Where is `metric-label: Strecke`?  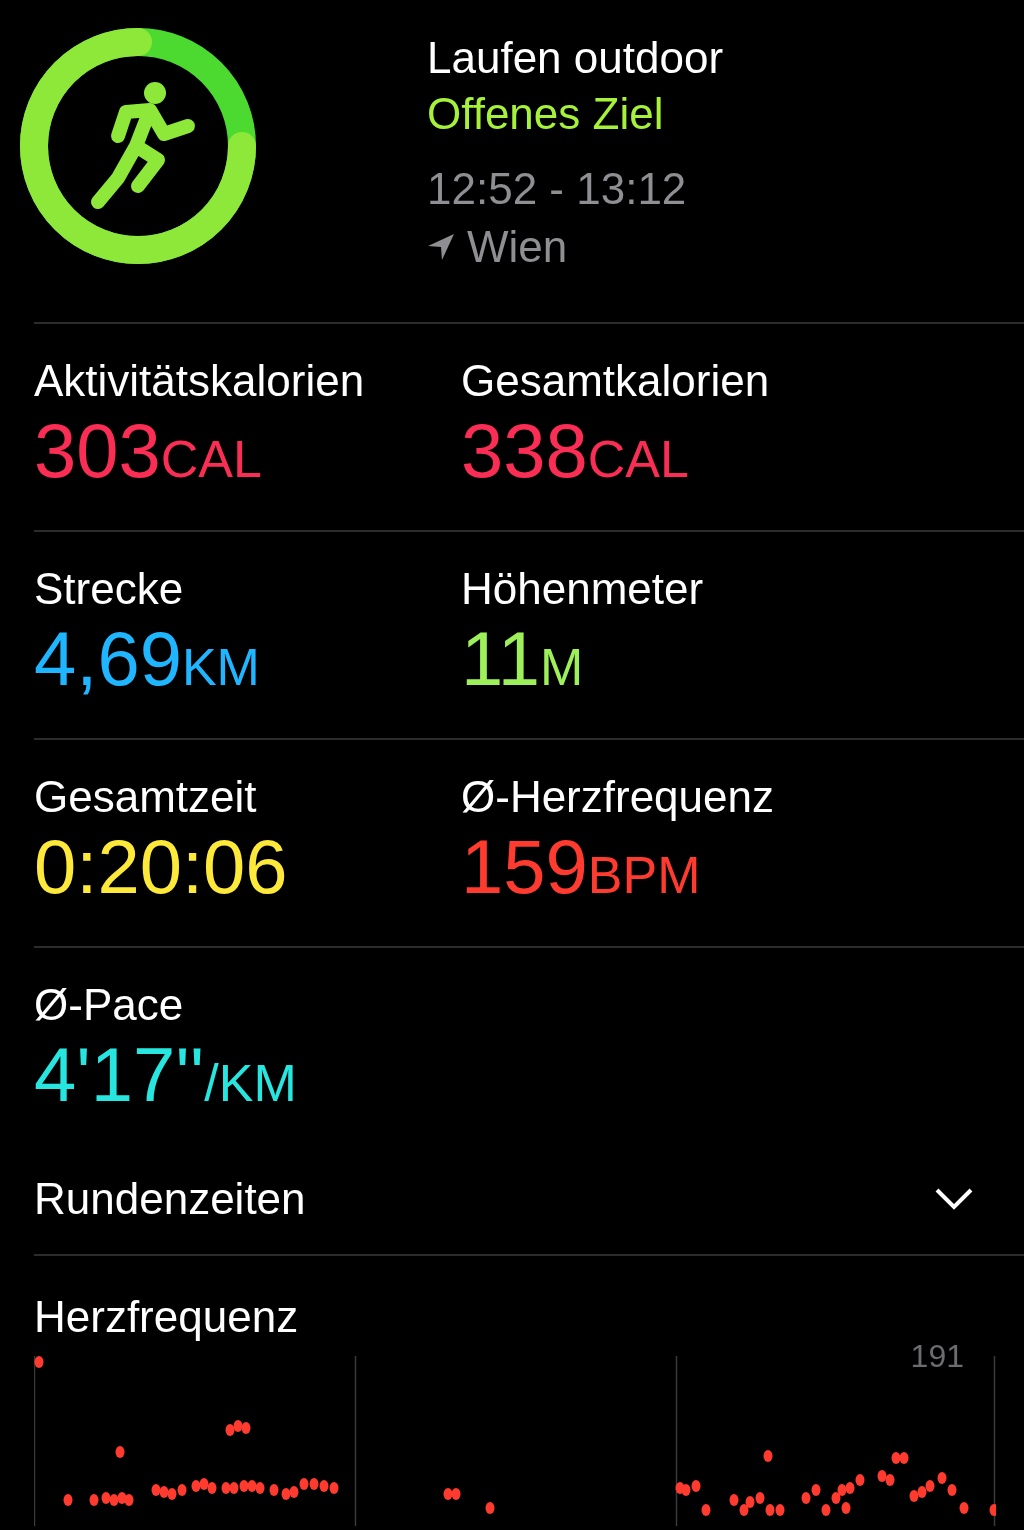 metric-label: Strecke is located at coordinates (109, 589).